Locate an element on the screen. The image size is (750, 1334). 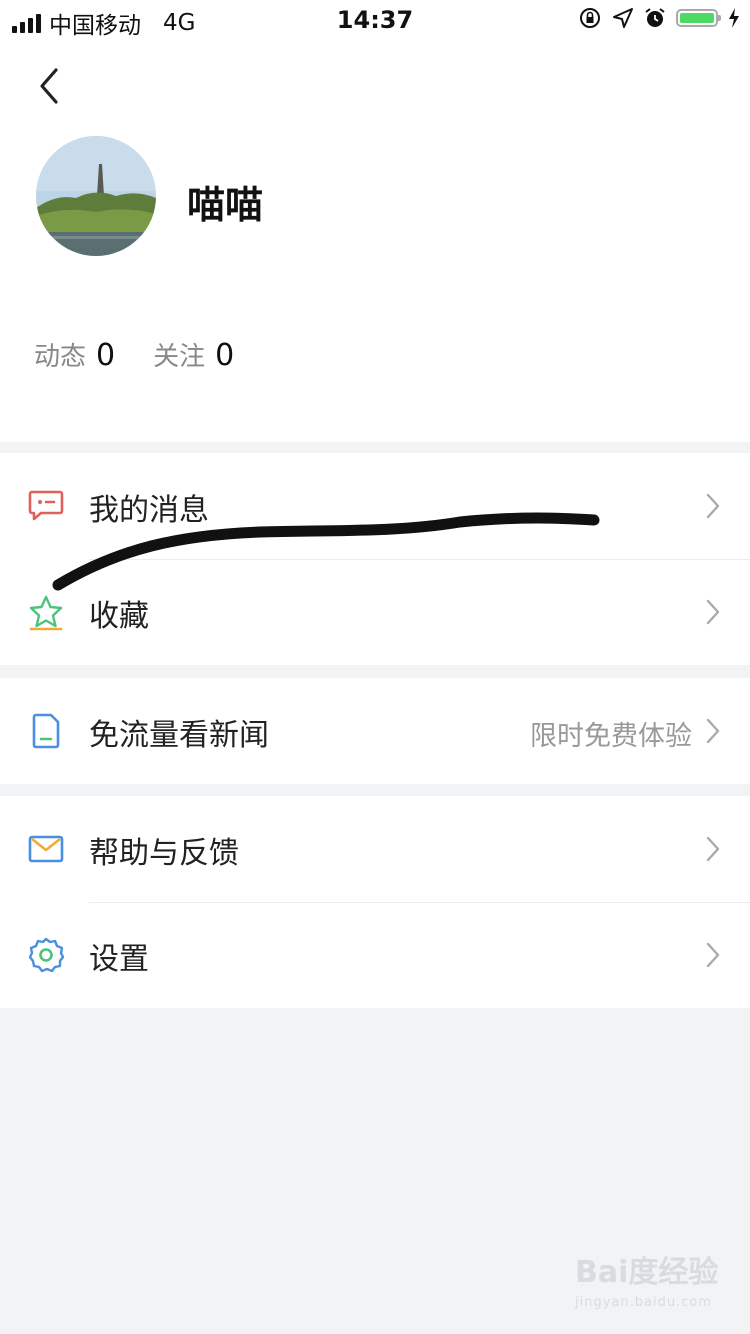
stat-posts: 动态 0 is located at coordinates (74, 354).